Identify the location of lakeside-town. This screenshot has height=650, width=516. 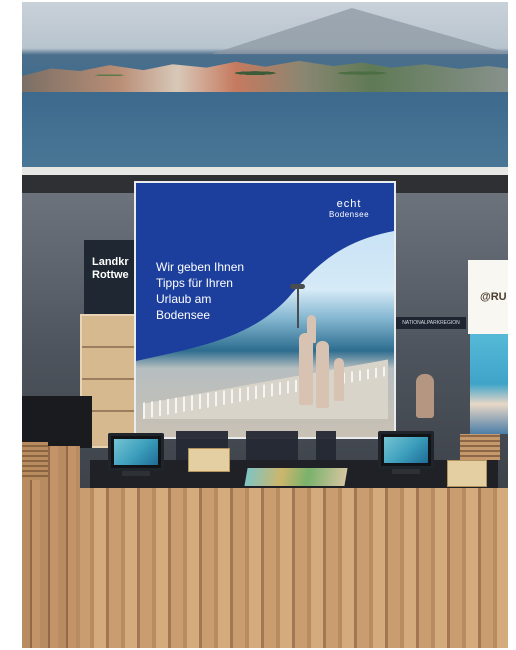
(265, 76).